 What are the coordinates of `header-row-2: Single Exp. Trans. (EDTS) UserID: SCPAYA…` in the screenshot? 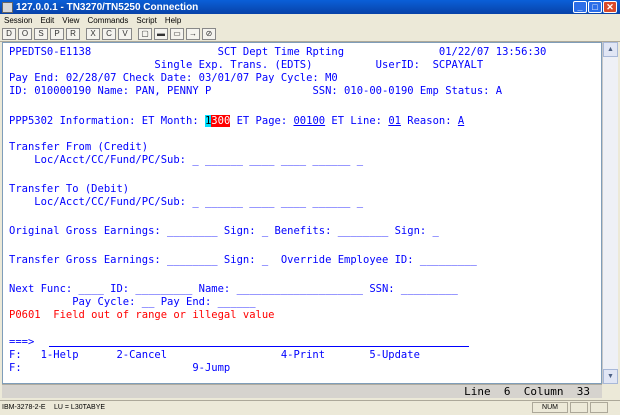 It's located at (246, 65).